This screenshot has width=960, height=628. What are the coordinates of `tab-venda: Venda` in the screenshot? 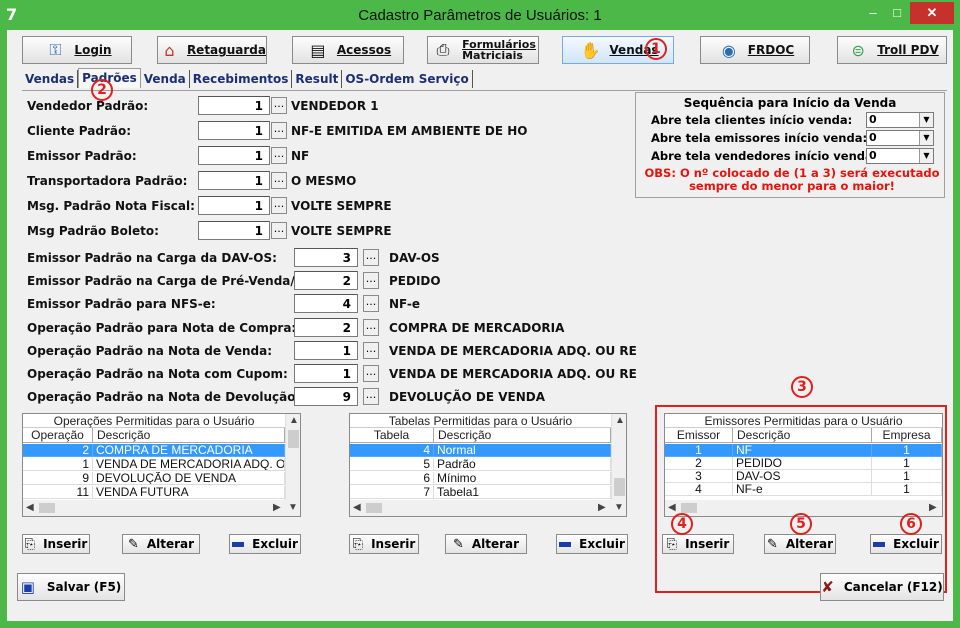 It's located at (165, 79).